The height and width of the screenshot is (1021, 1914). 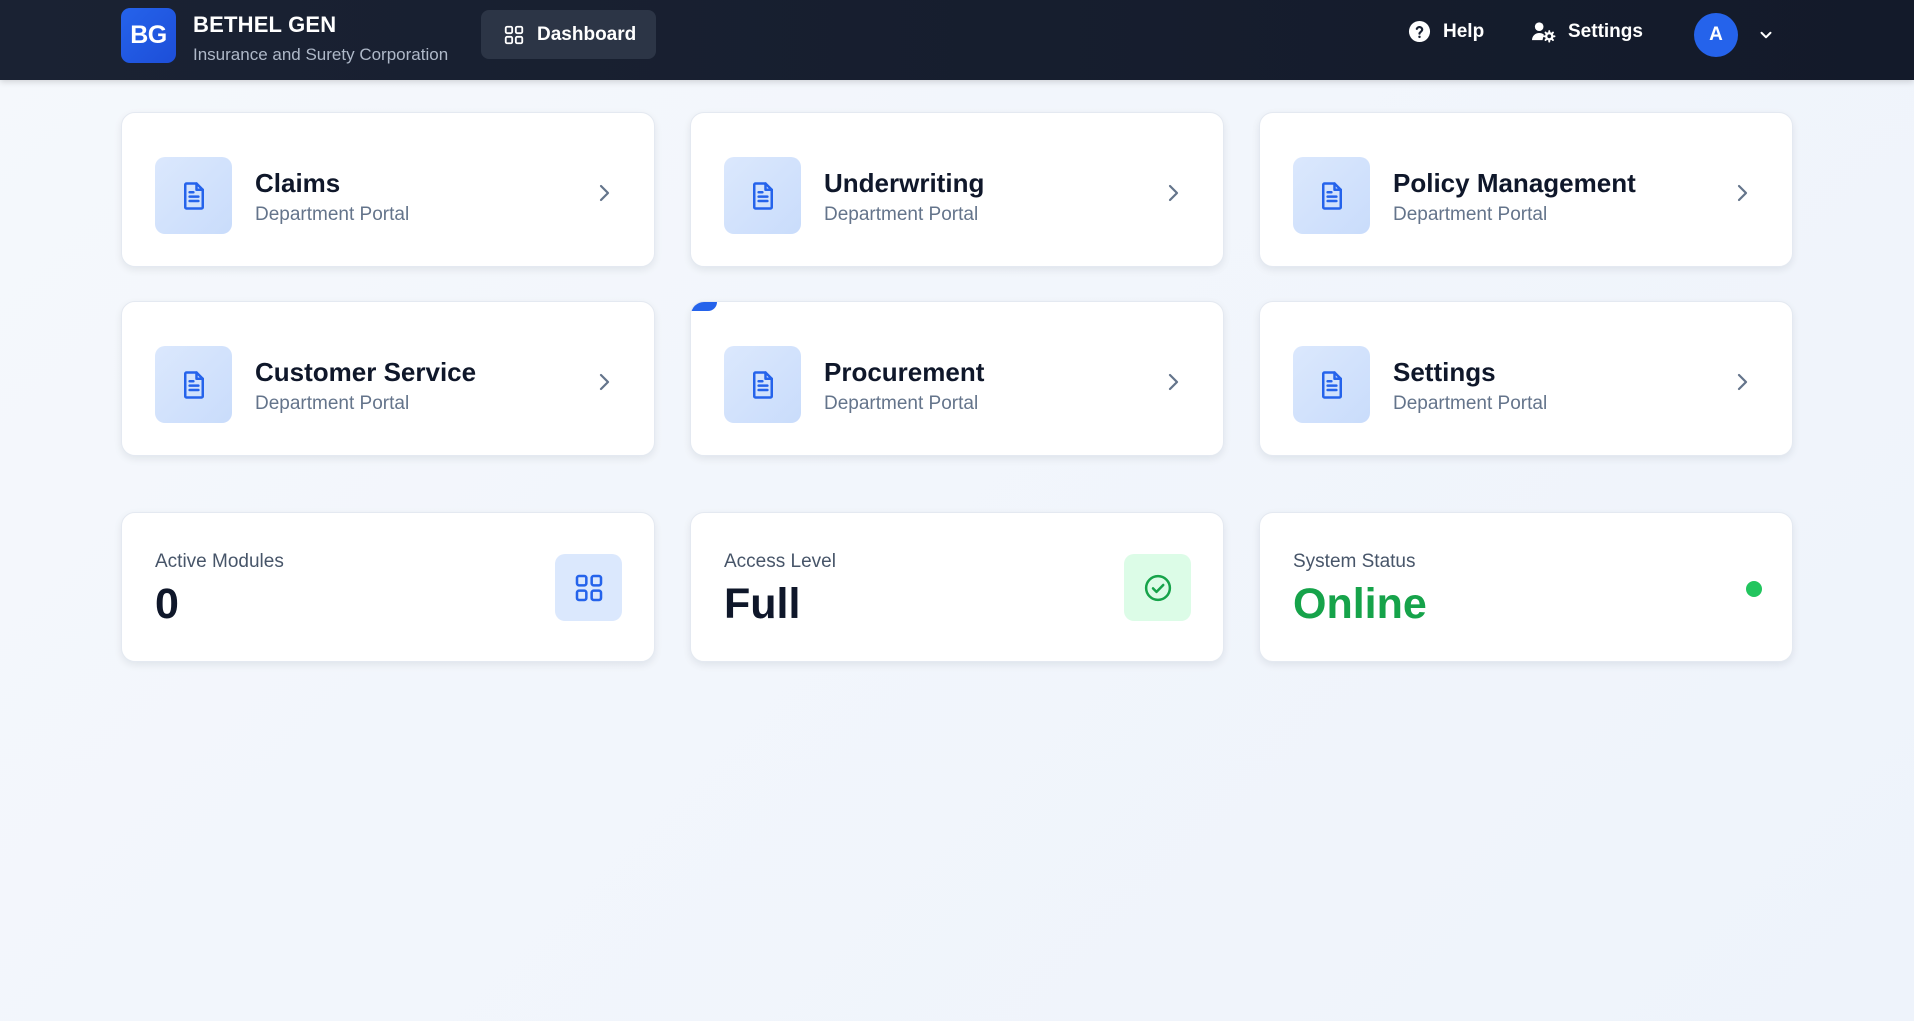 What do you see at coordinates (1354, 561) in the screenshot?
I see `stat-label: System Status` at bounding box center [1354, 561].